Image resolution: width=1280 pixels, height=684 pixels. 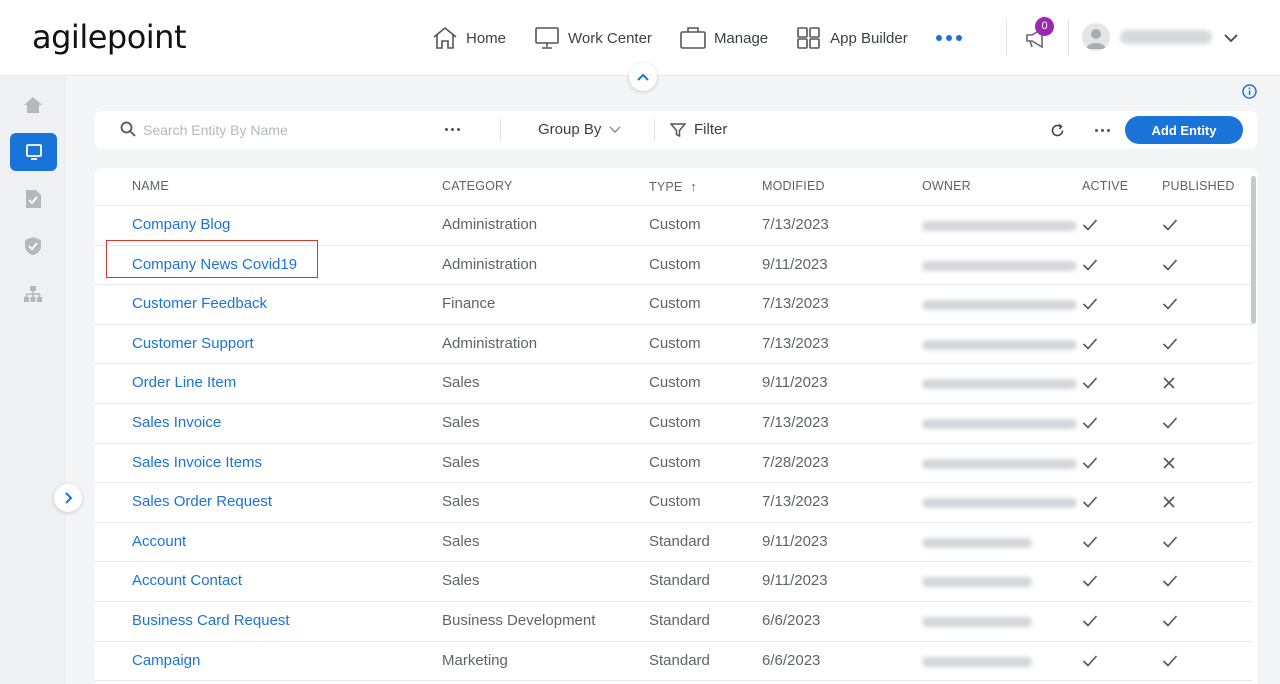 I want to click on refresh-icon, so click(x=1057, y=133).